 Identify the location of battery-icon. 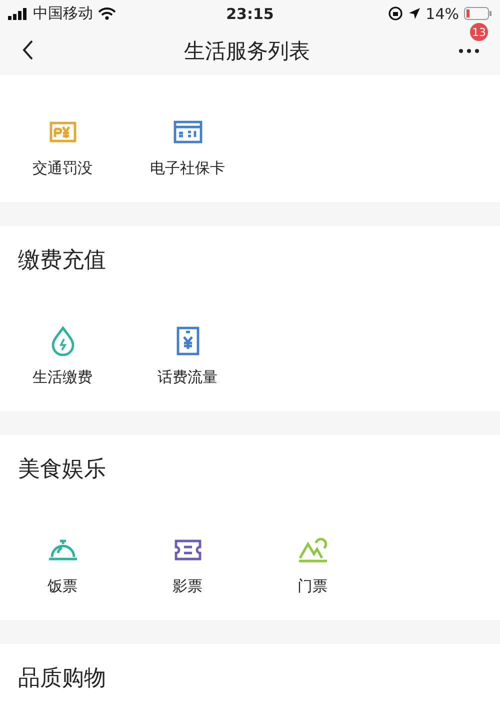
(478, 13).